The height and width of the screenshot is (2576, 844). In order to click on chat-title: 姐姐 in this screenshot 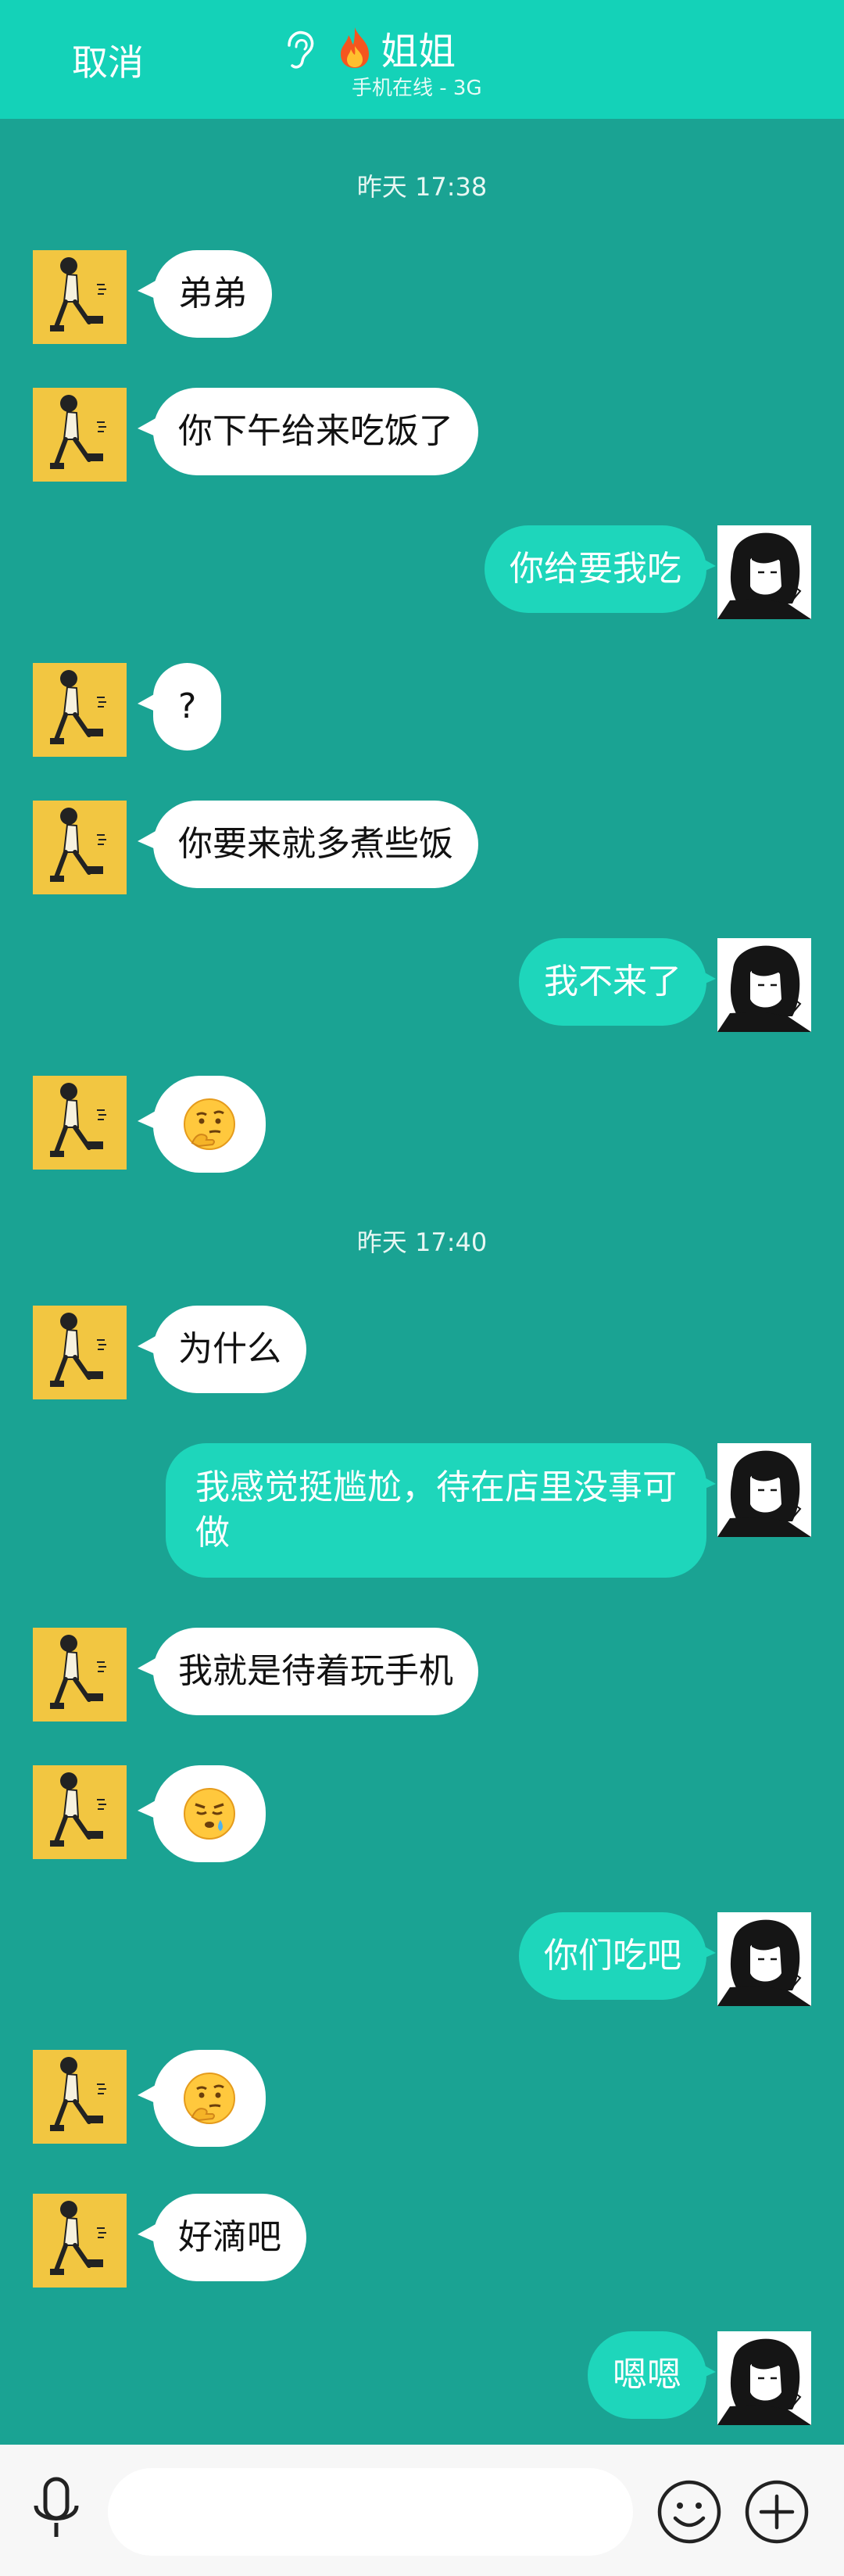, I will do `click(397, 47)`.